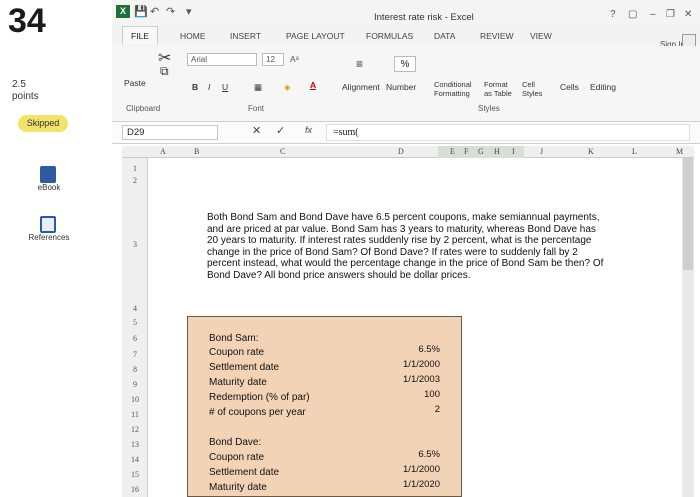  What do you see at coordinates (313, 85) in the screenshot?
I see `font-color-icon: A` at bounding box center [313, 85].